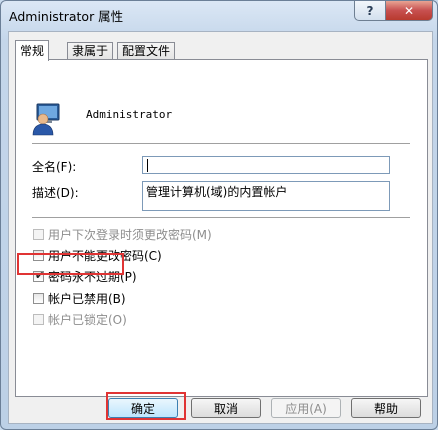 This screenshot has height=430, width=438. What do you see at coordinates (386, 408) in the screenshot?
I see `help-button: 帮助` at bounding box center [386, 408].